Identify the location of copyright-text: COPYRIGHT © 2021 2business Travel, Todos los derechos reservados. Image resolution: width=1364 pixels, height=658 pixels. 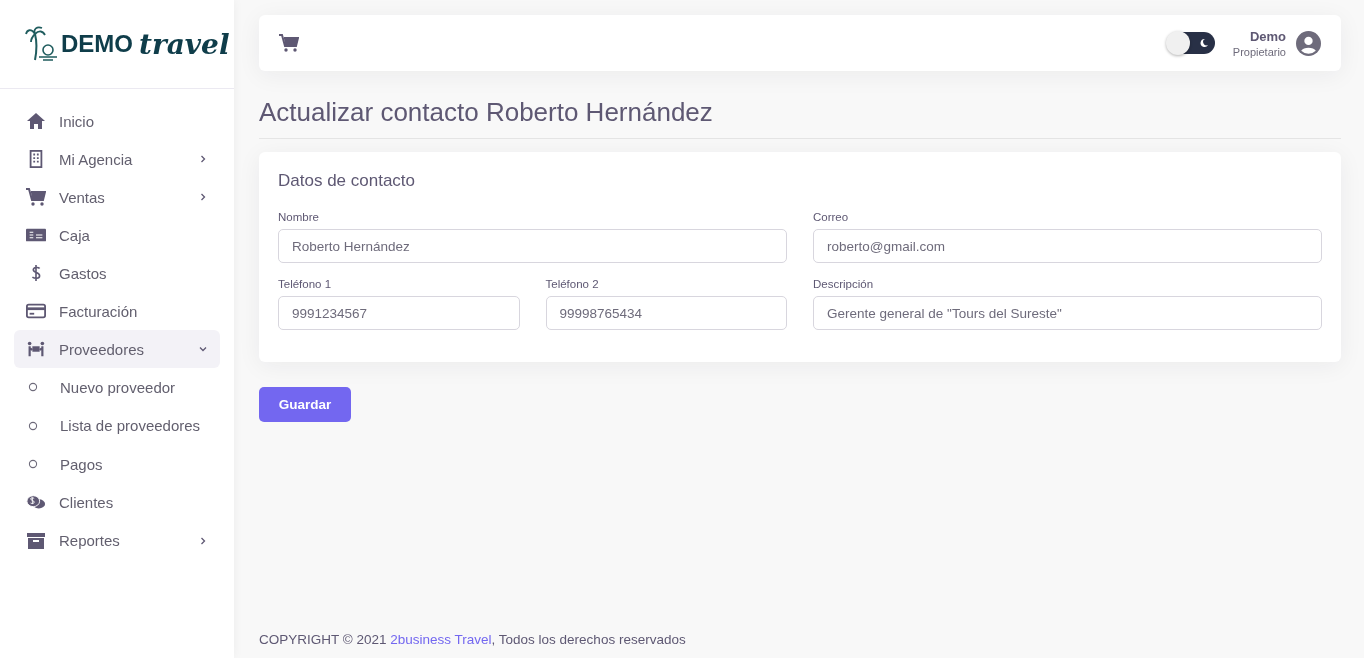
(472, 639).